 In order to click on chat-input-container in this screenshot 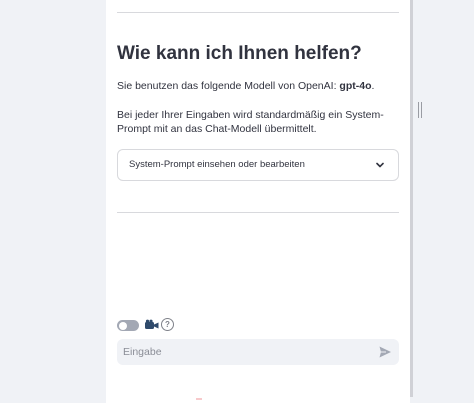, I will do `click(258, 352)`.